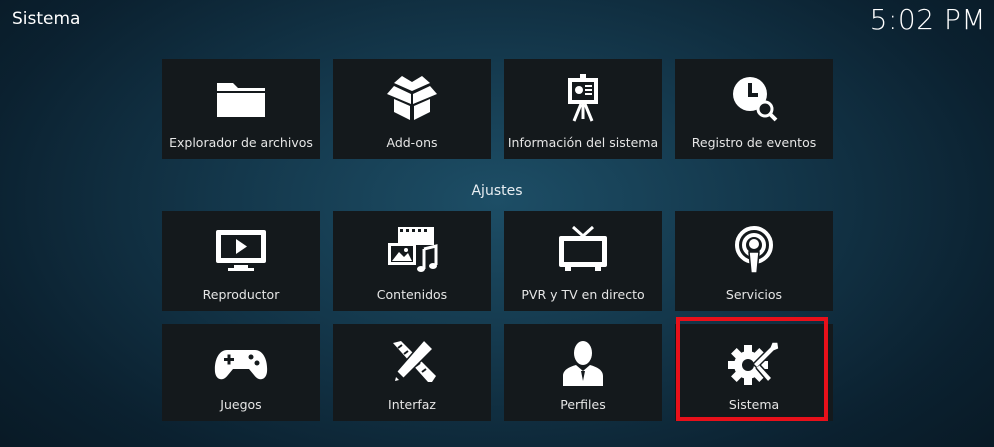 This screenshot has width=994, height=447. I want to click on tile-label: Juegos, so click(241, 404).